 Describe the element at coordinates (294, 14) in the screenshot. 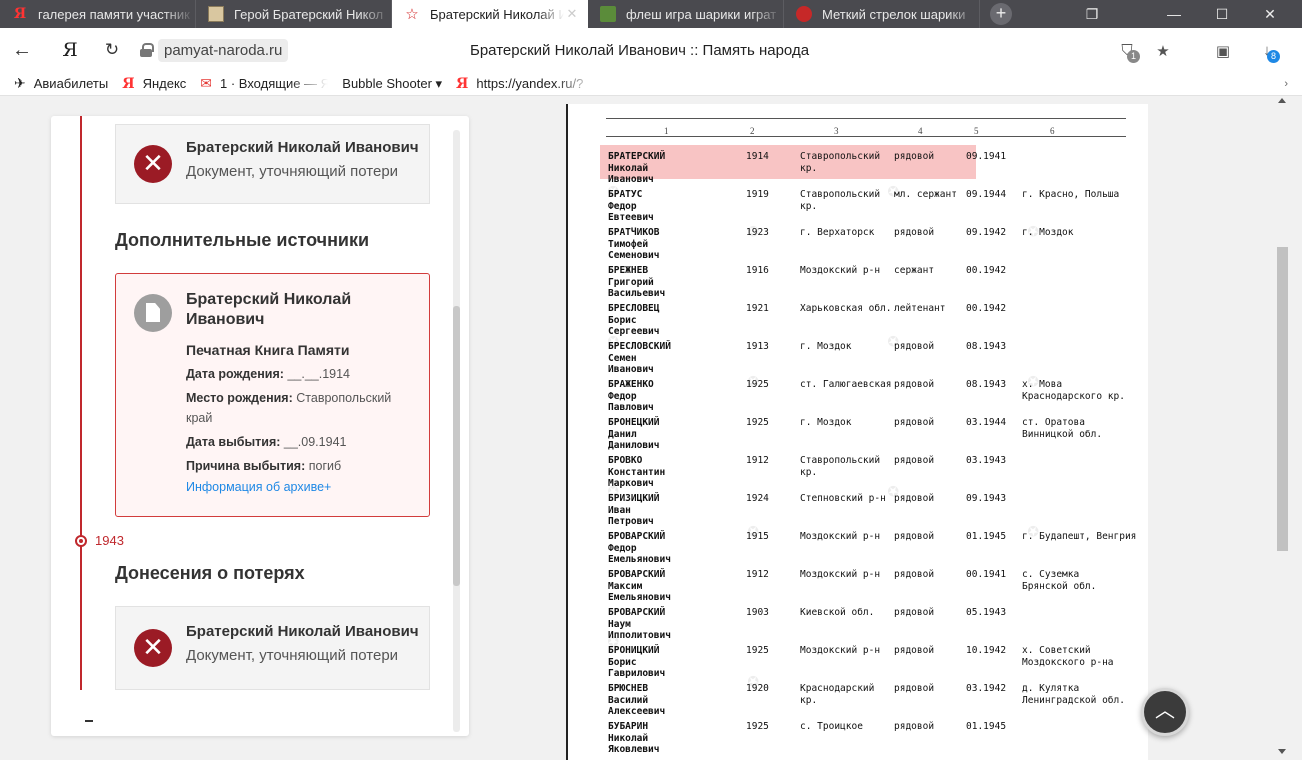

I see `tab-1: Герой Братерский Никол` at that location.